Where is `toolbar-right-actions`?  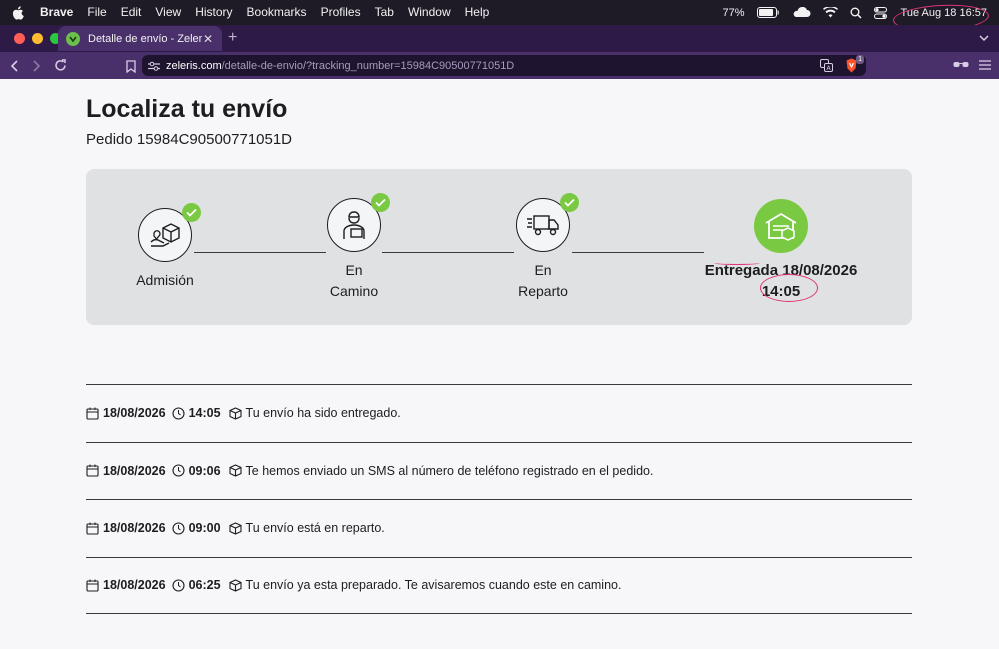 toolbar-right-actions is located at coordinates (972, 66).